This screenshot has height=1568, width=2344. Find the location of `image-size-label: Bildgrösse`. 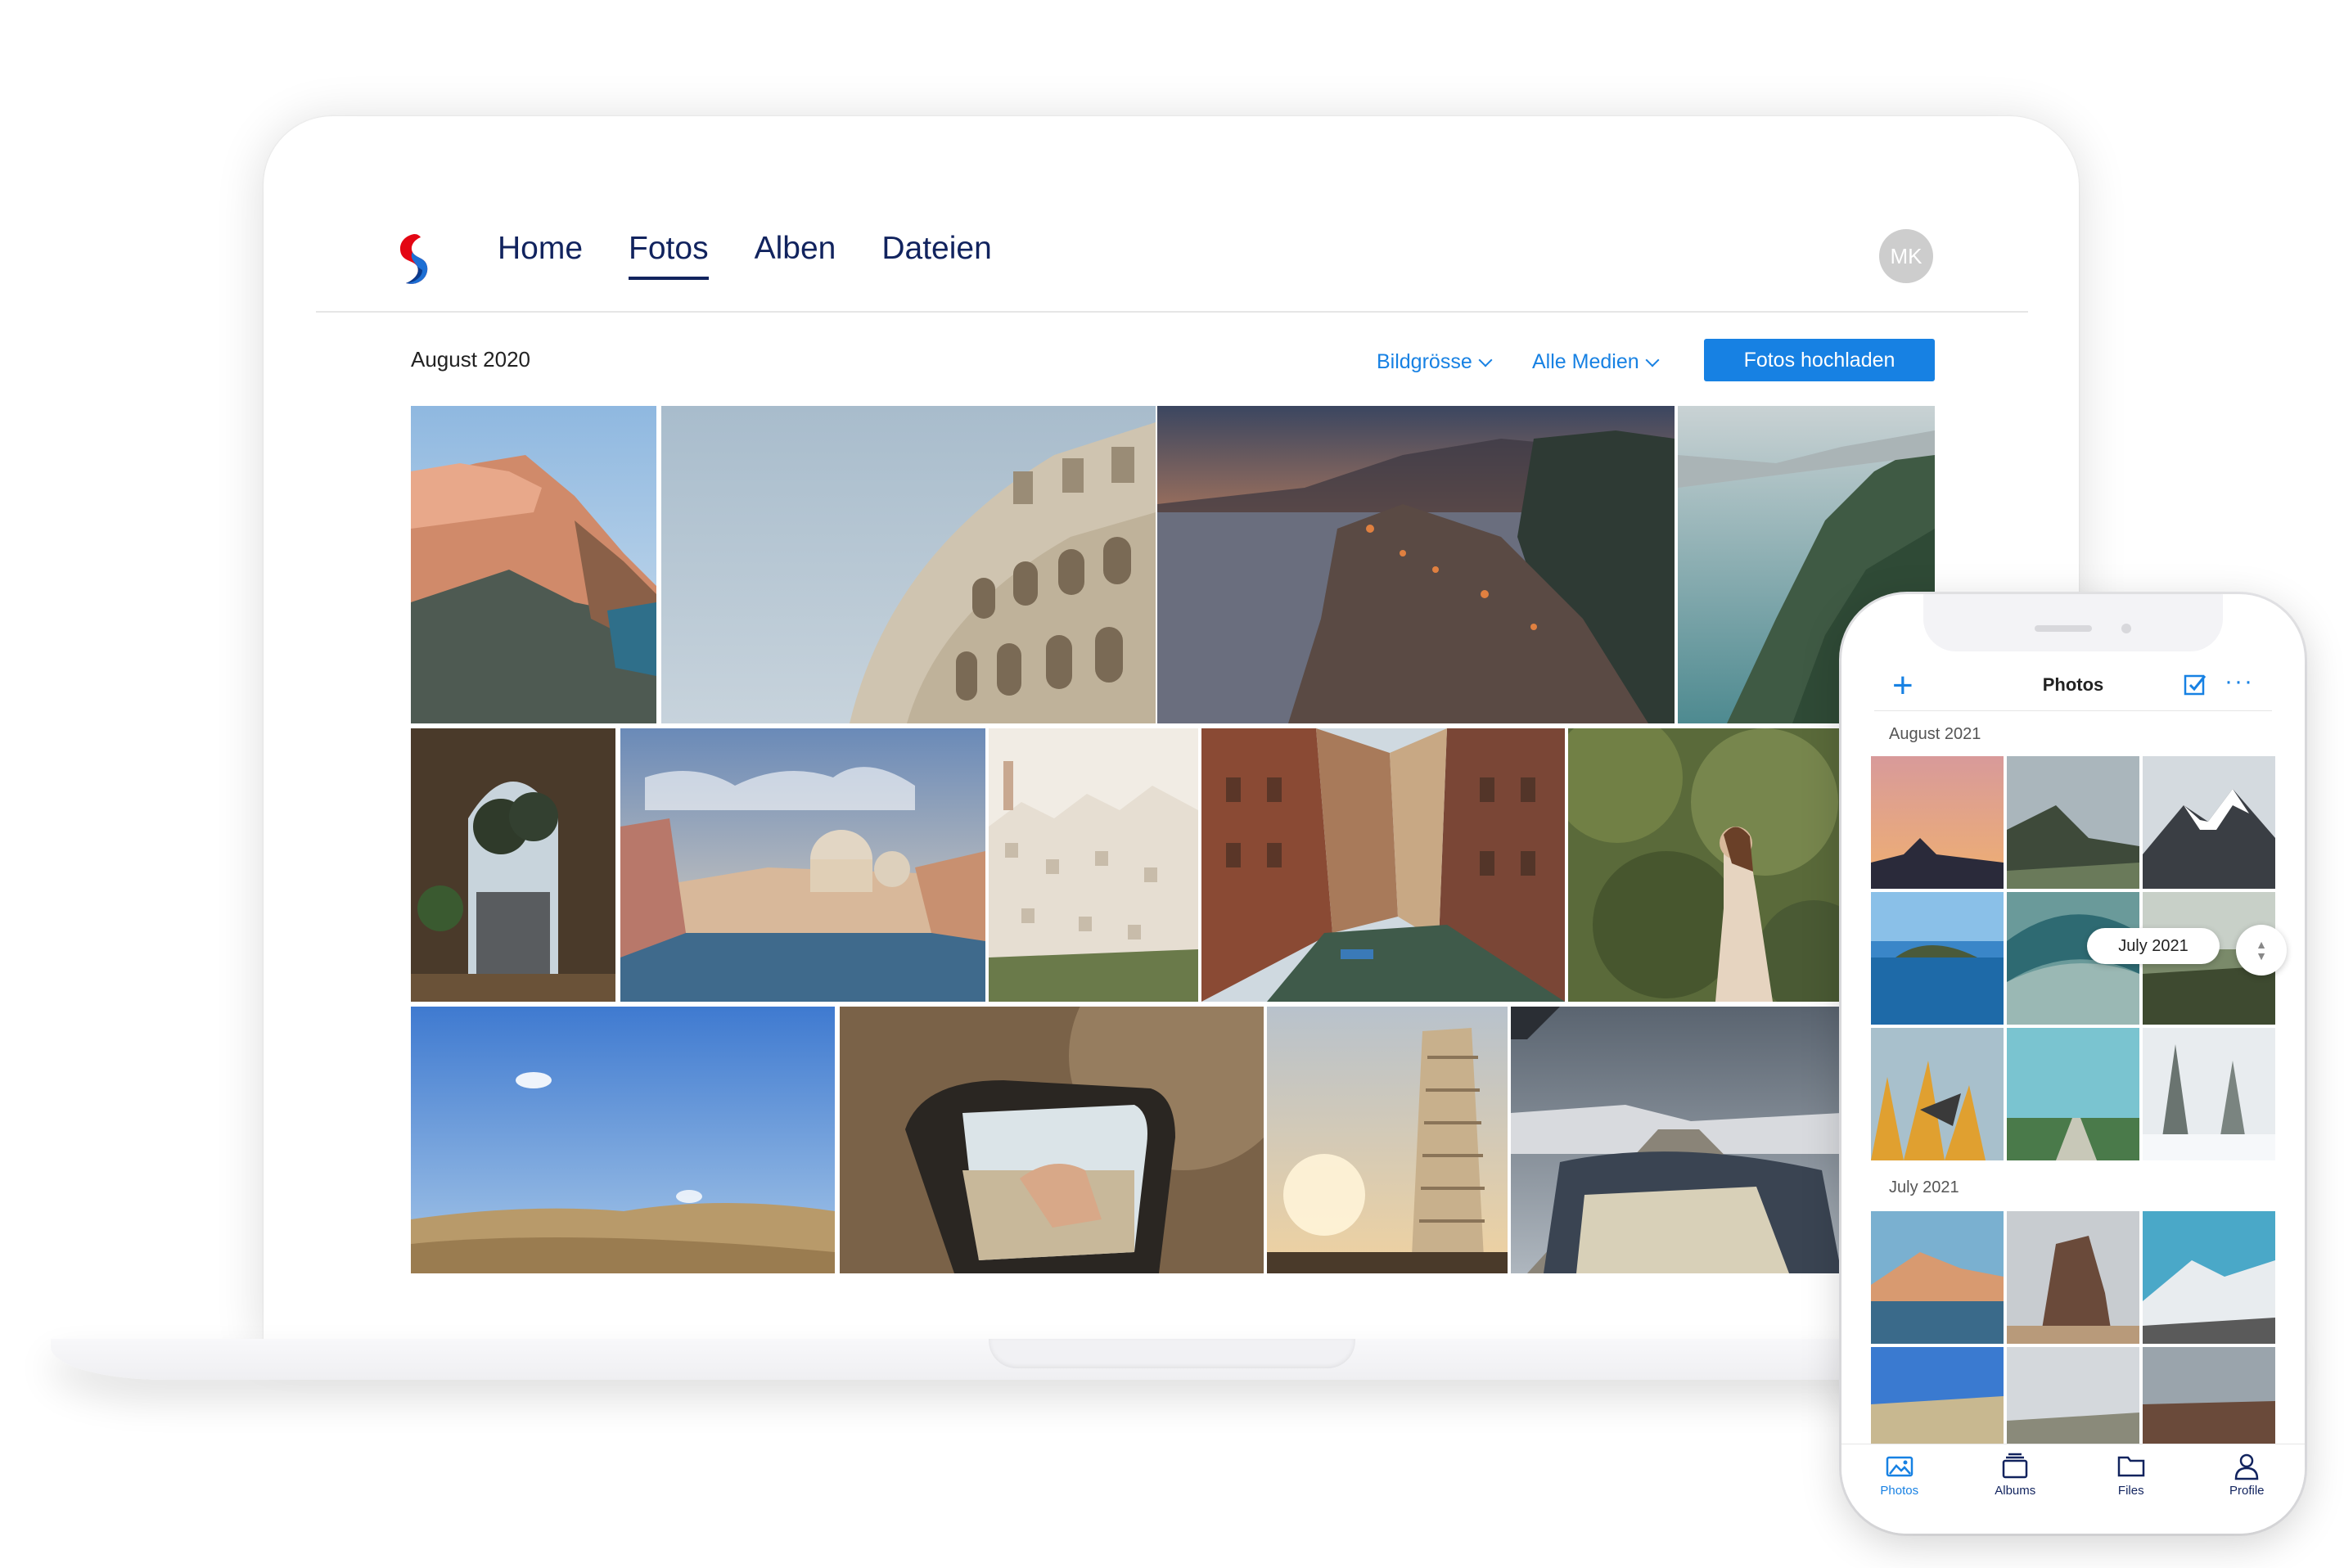

image-size-label: Bildgrösse is located at coordinates (1424, 361).